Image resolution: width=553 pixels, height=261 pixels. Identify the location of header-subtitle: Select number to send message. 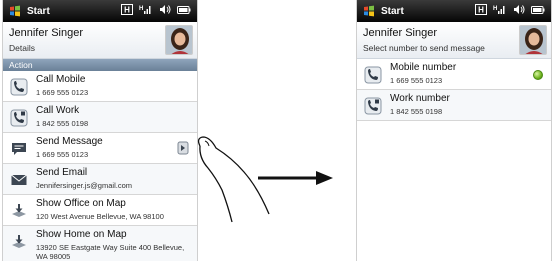
(424, 48).